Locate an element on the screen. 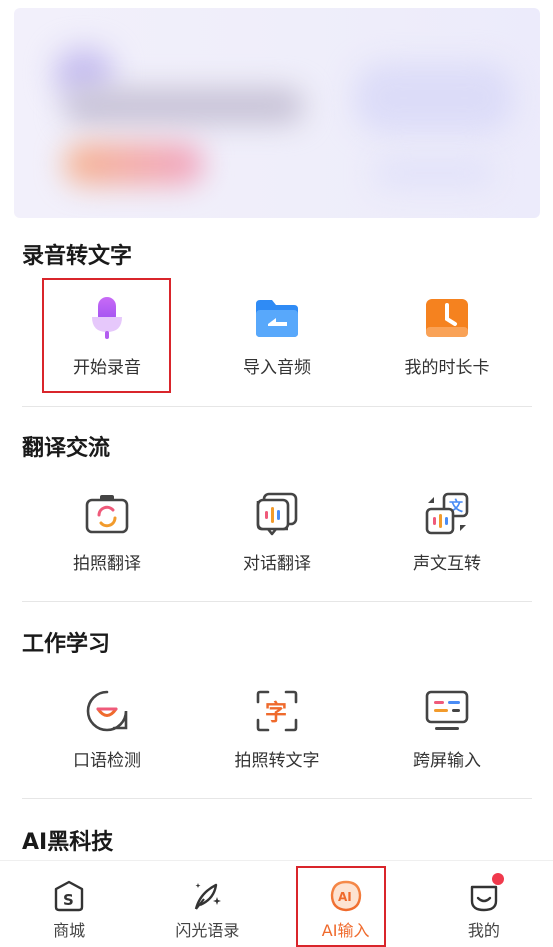 The width and height of the screenshot is (553, 947). tile-label: 拍照翻译 is located at coordinates (107, 563).